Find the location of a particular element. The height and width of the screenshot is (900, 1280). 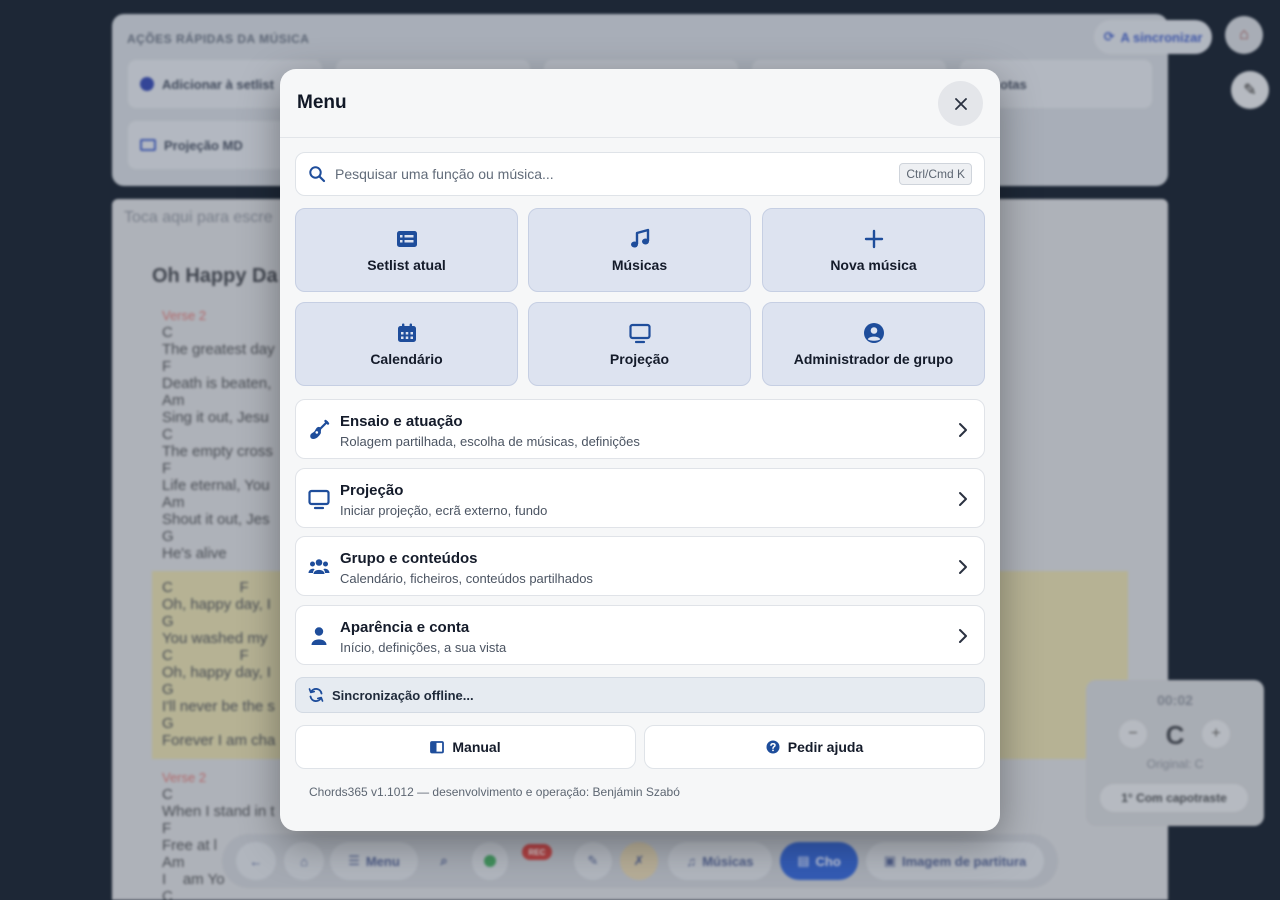

modal-title: Menu is located at coordinates (322, 102).